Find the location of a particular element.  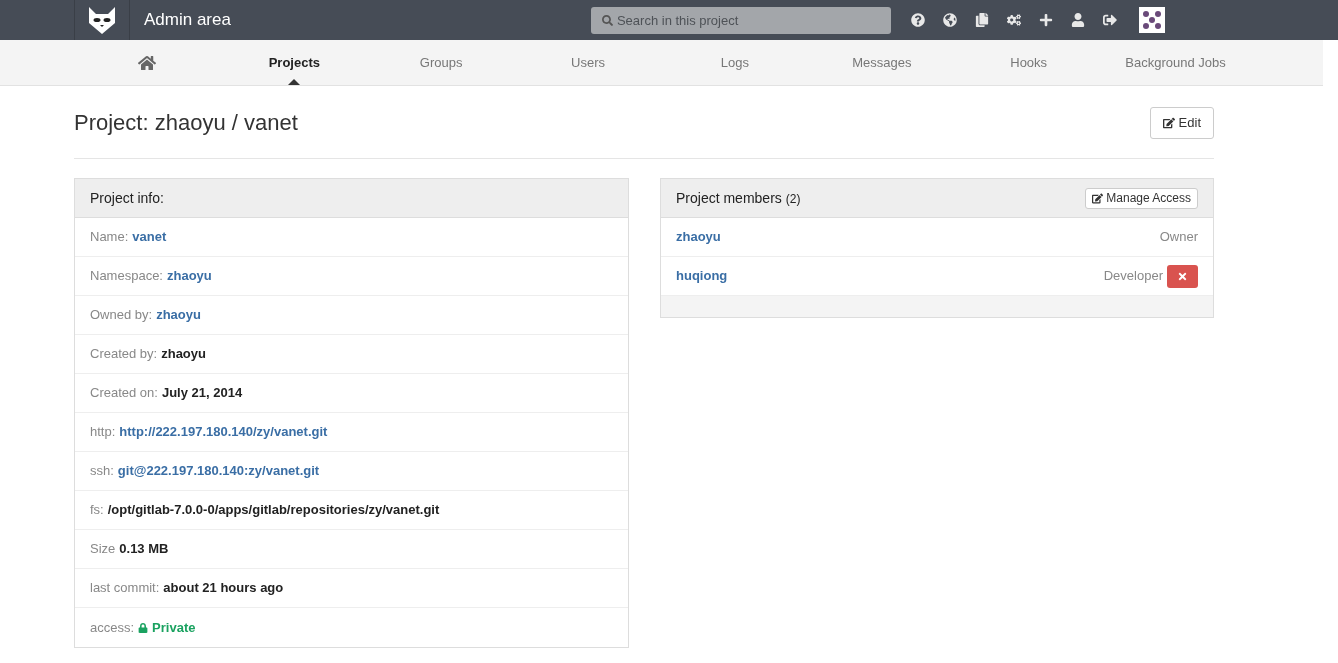

info-label: fs: is located at coordinates (97, 510).